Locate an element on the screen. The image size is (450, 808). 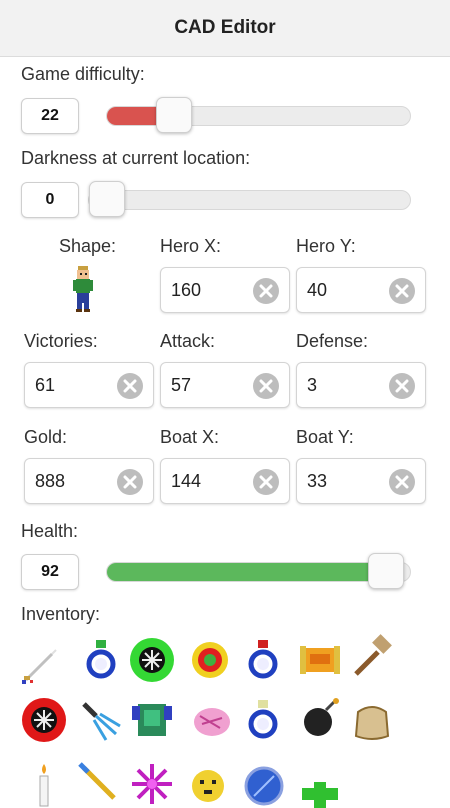
title-bar: CAD Editor is located at coordinates (225, 28).